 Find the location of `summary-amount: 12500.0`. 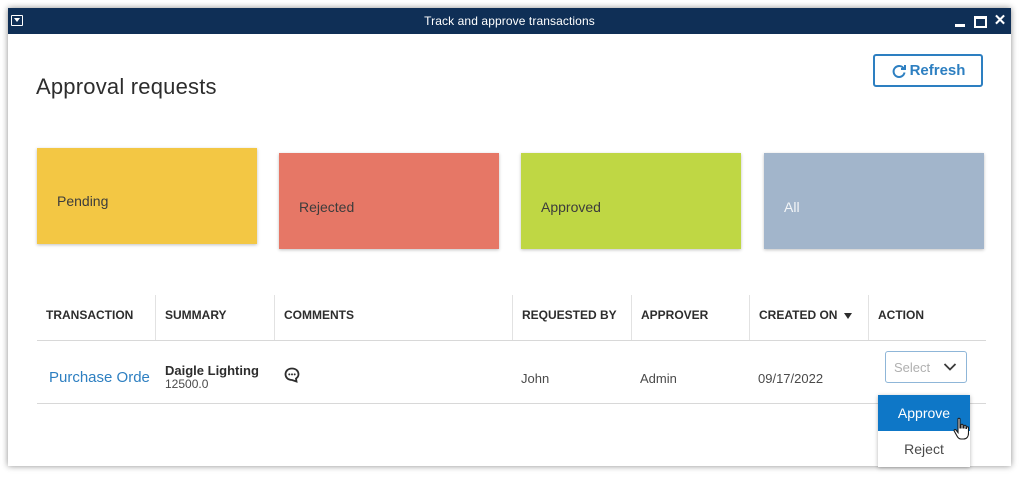

summary-amount: 12500.0 is located at coordinates (187, 384).